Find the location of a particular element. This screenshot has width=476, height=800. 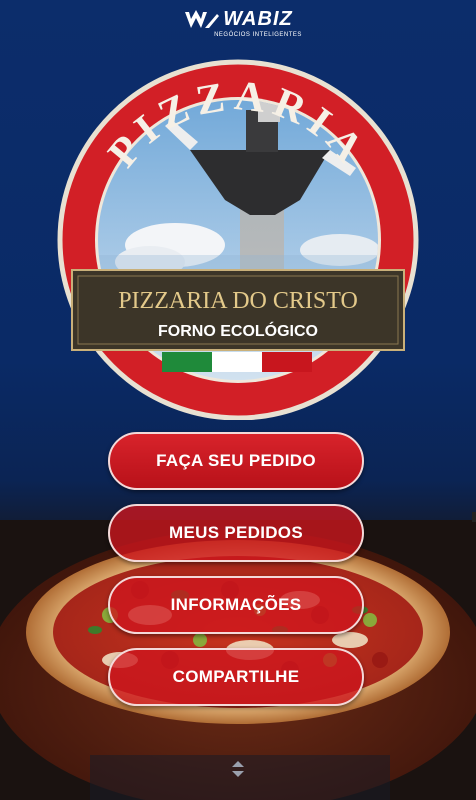

expand-handle-icon is located at coordinates (238, 769).